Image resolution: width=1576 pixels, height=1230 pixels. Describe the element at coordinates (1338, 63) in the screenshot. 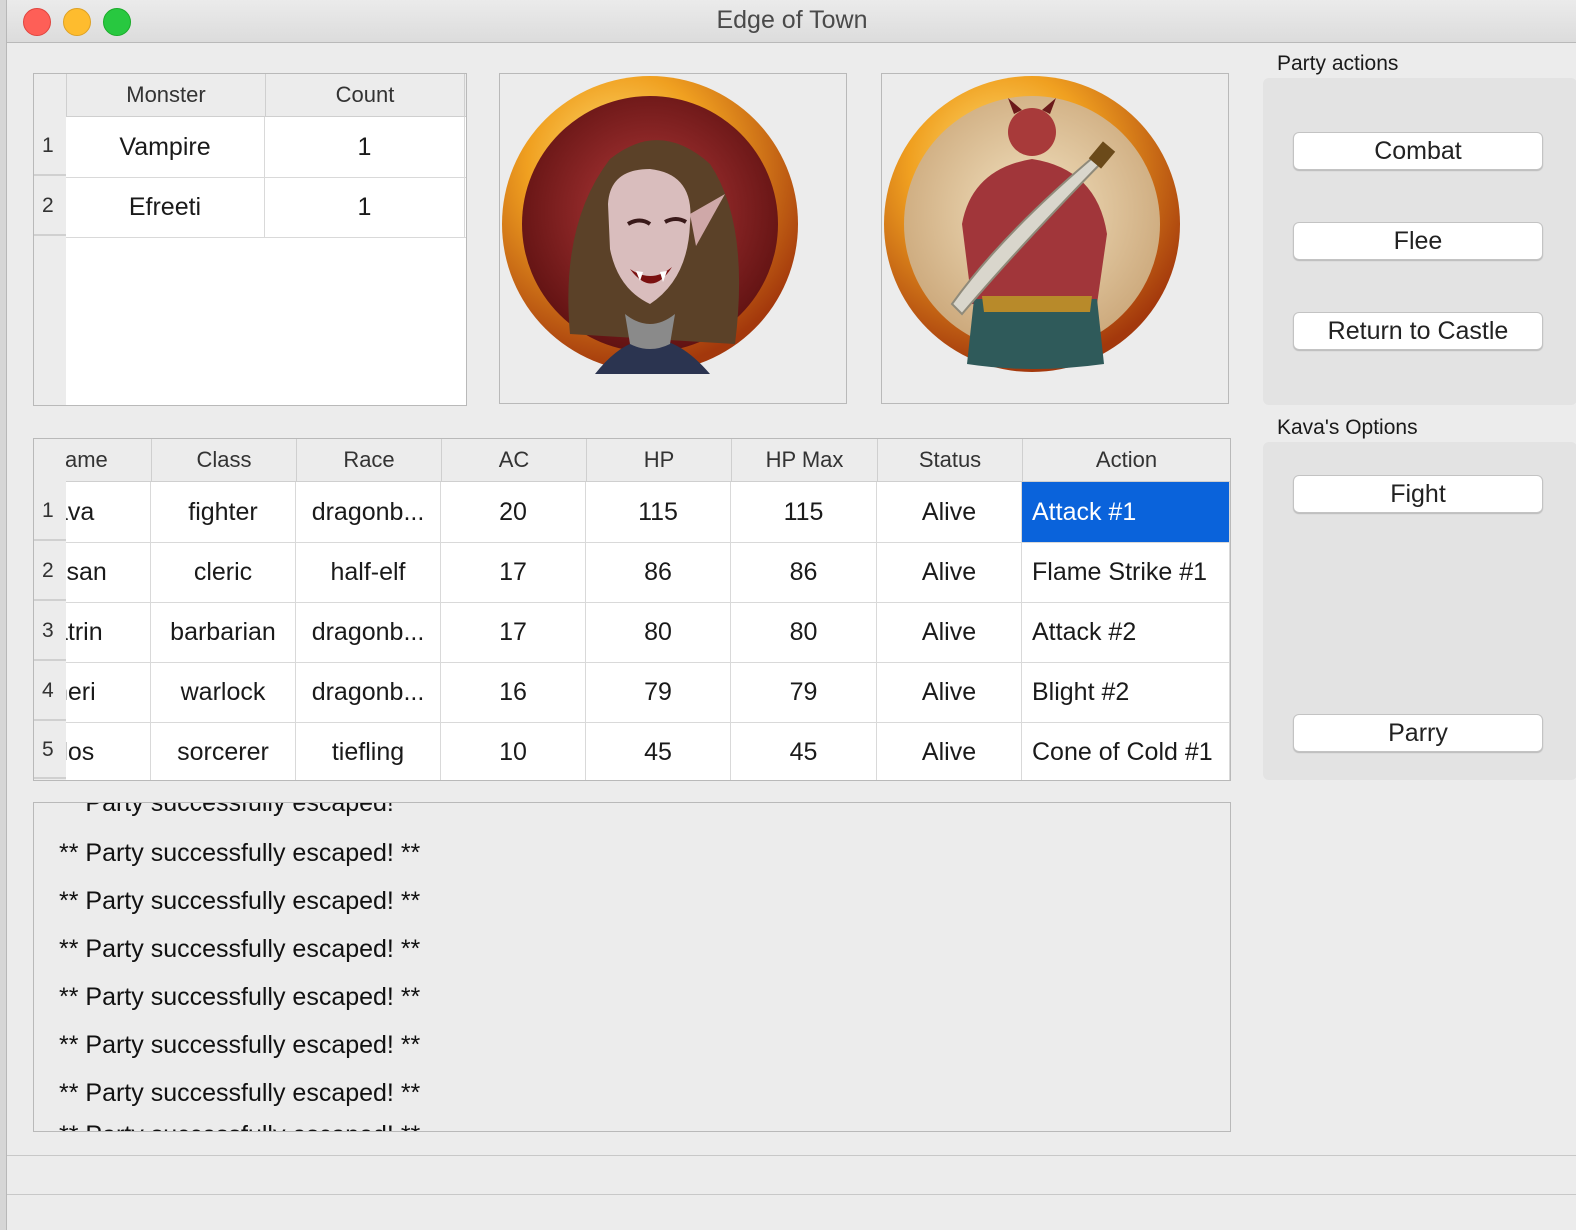

I see `party-actions-label: Party actions` at that location.